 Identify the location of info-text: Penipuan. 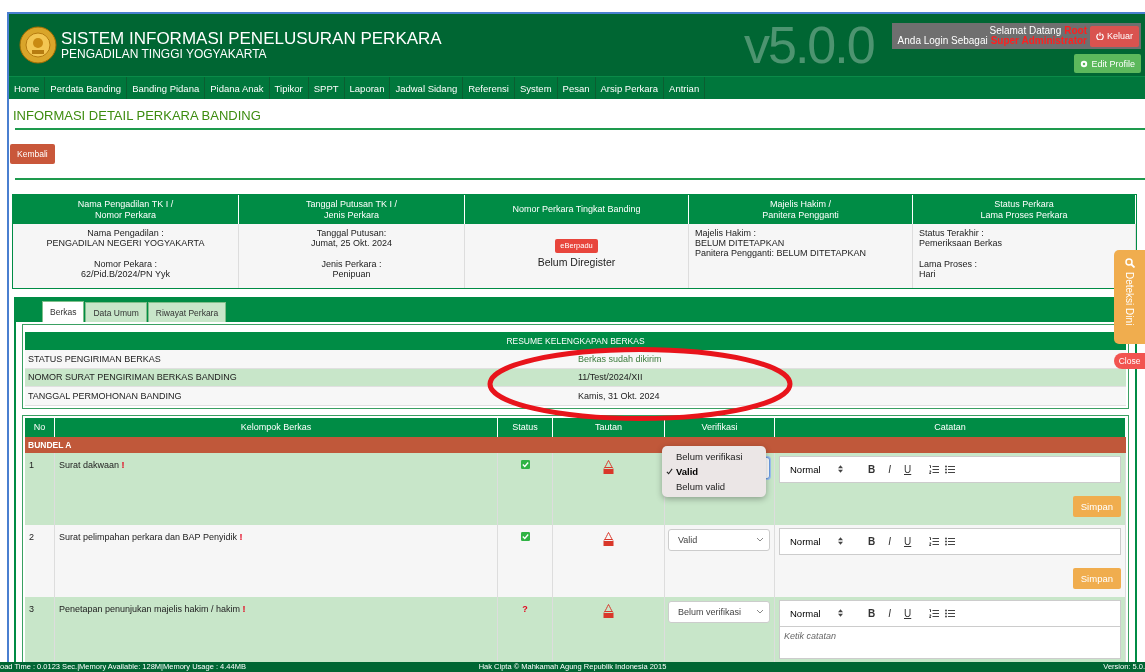
(351, 274).